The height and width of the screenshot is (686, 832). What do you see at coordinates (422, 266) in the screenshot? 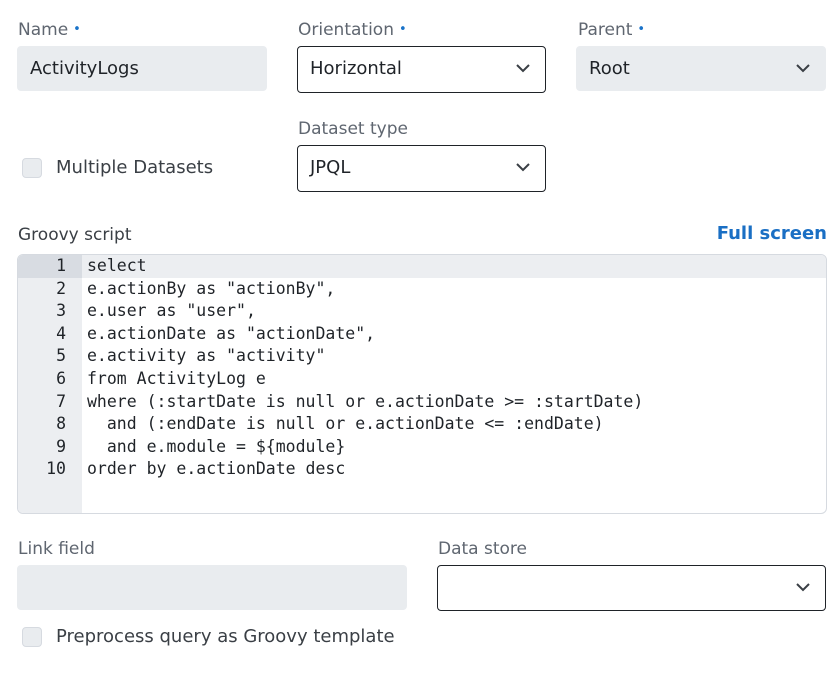
I see `code-line: 1 select` at bounding box center [422, 266].